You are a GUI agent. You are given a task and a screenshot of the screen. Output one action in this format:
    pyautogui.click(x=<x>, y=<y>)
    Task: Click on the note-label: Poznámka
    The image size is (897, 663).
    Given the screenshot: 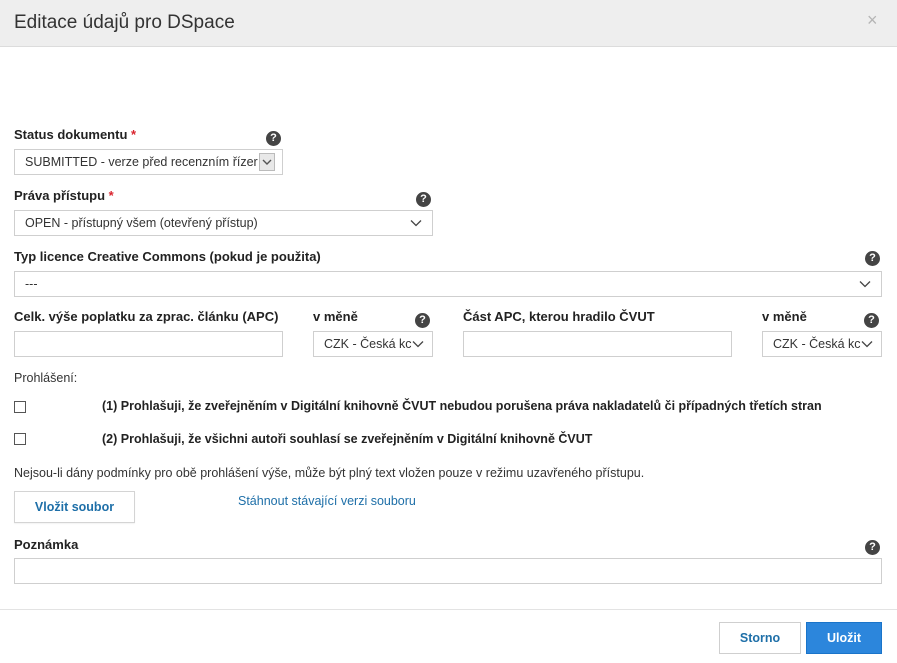 What is the action you would take?
    pyautogui.click(x=46, y=544)
    